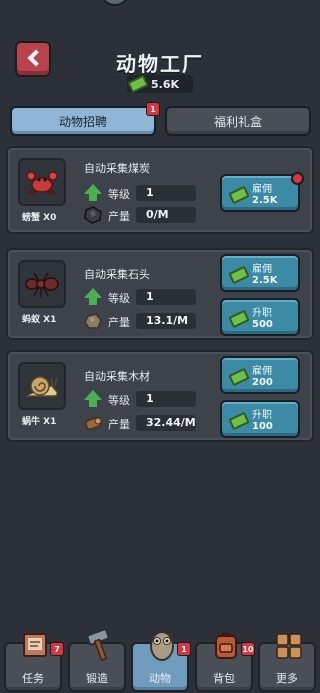  Describe the element at coordinates (34, 662) in the screenshot. I see `nav-tasks: 7 任务` at that location.